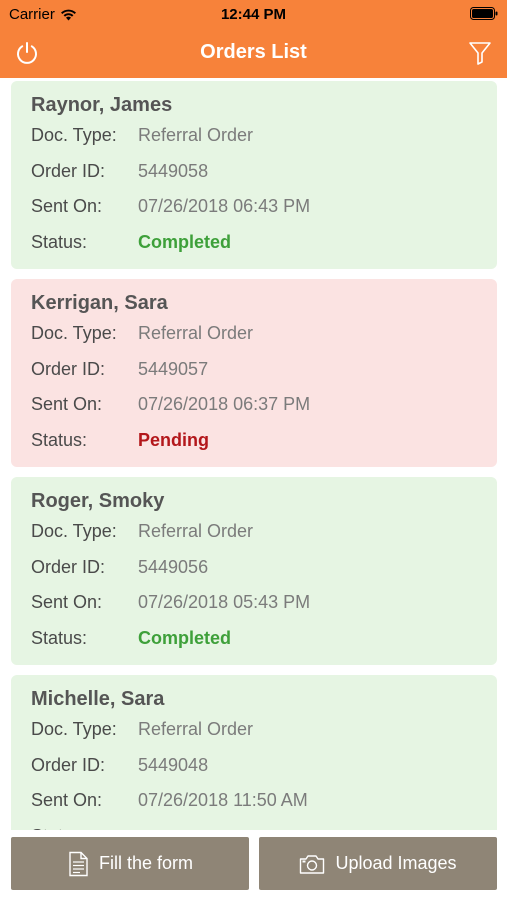 This screenshot has height=900, width=507. What do you see at coordinates (253, 865) in the screenshot?
I see `bottom-bar: Fill the form Upload Images` at bounding box center [253, 865].